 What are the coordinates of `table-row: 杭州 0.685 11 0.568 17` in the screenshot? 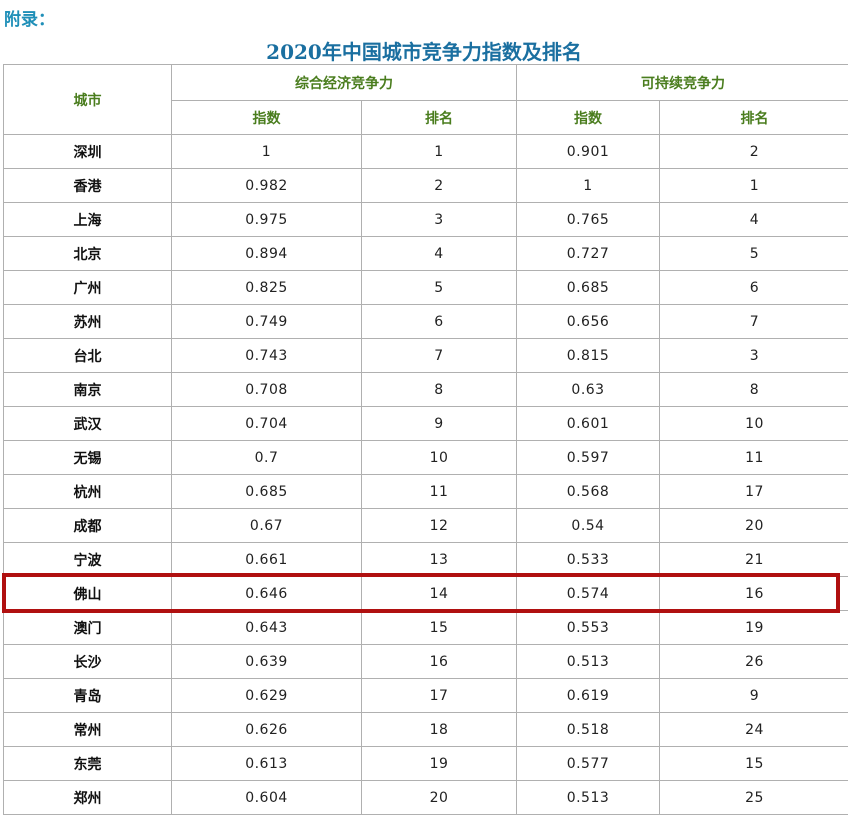 It's located at (425, 491).